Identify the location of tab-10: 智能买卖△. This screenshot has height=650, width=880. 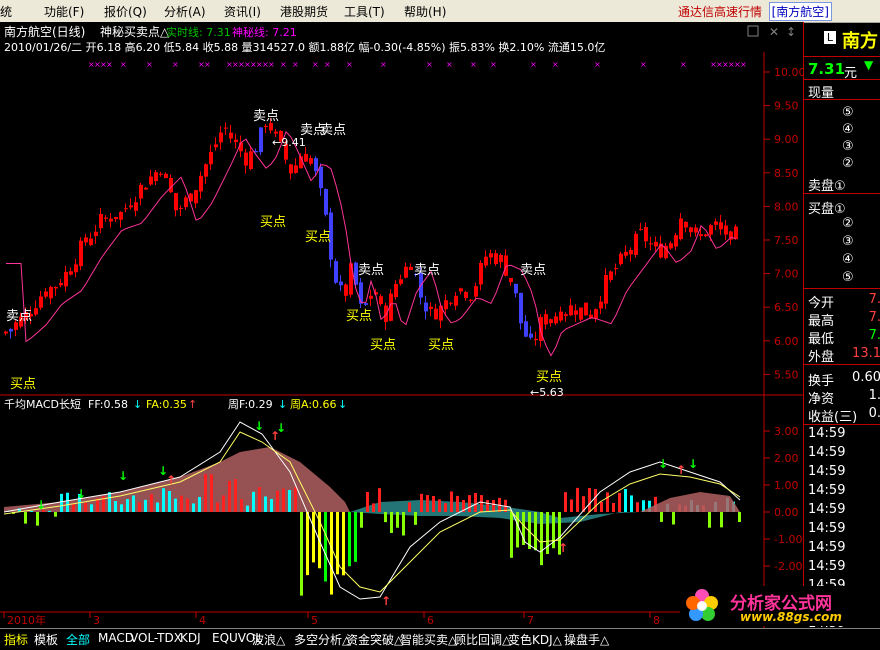
(428, 639).